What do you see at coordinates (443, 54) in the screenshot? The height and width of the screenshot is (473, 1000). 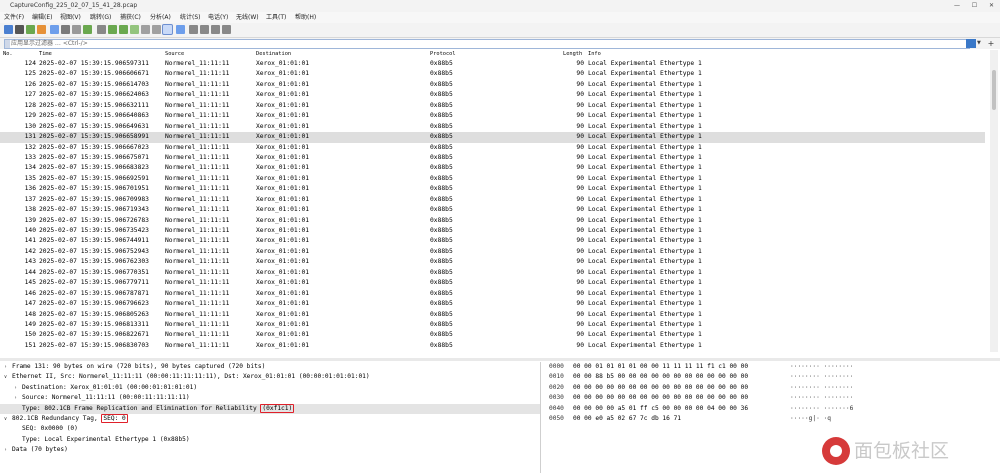 I see `column-header-protocol: Protocol` at bounding box center [443, 54].